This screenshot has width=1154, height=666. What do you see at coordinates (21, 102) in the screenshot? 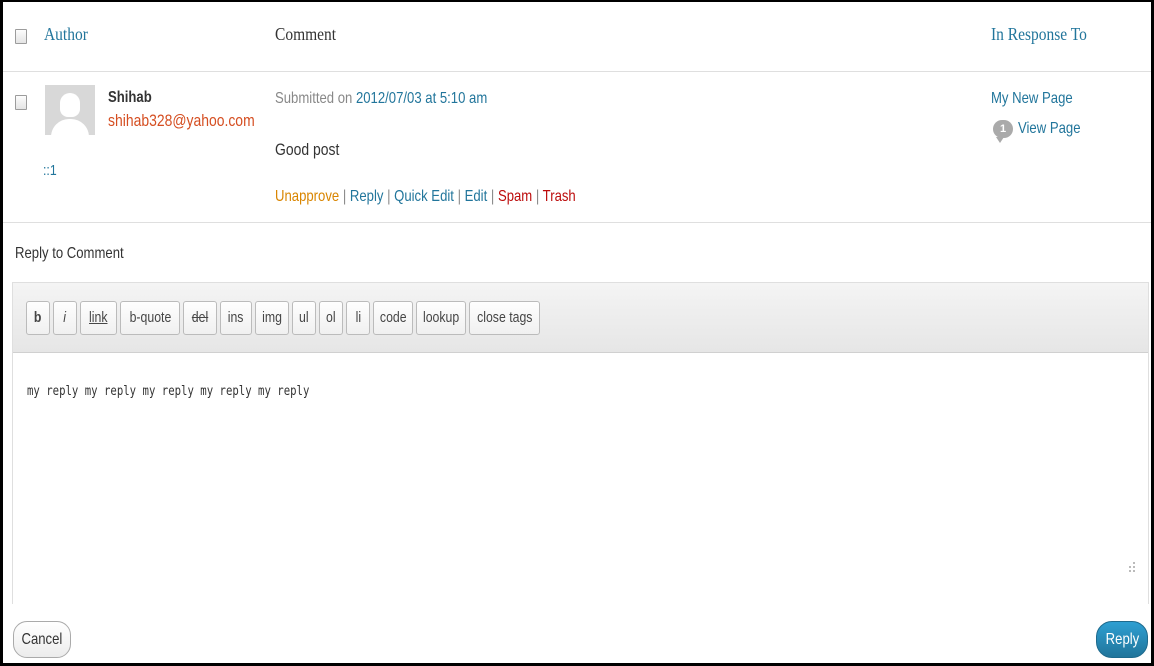
I see `row-checkbox` at bounding box center [21, 102].